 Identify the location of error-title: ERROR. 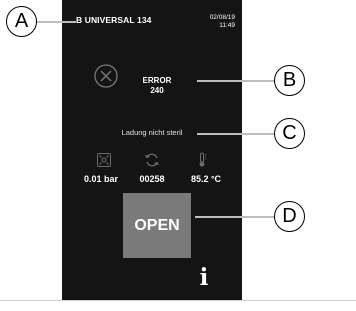
(157, 80).